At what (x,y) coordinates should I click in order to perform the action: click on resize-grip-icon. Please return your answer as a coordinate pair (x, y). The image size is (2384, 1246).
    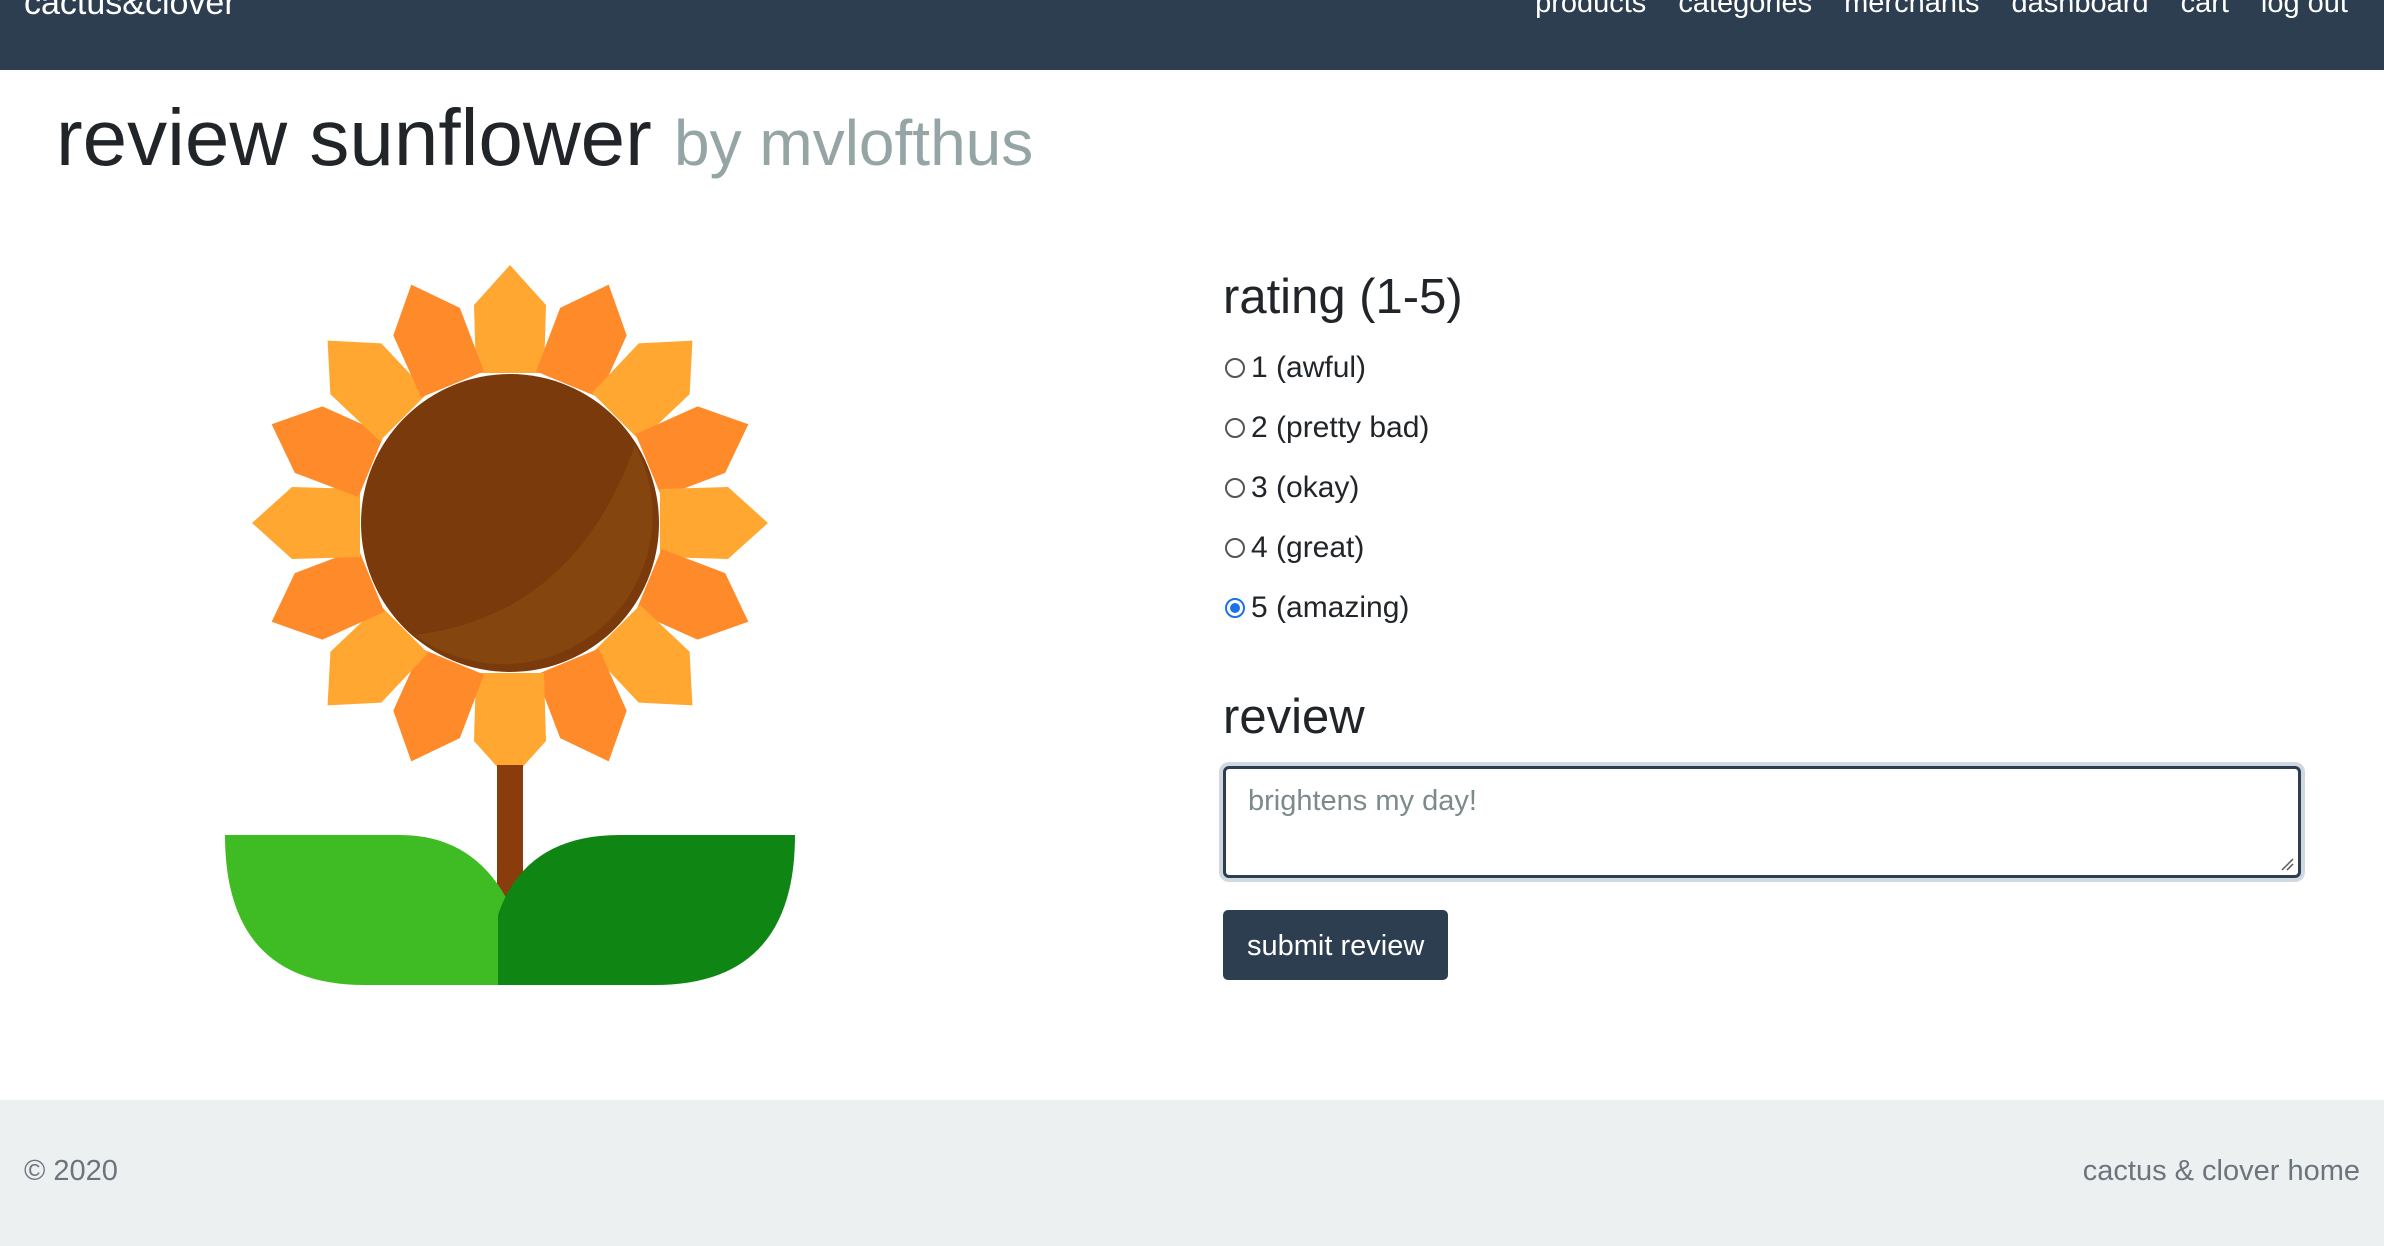
    Looking at the image, I should click on (2286, 863).